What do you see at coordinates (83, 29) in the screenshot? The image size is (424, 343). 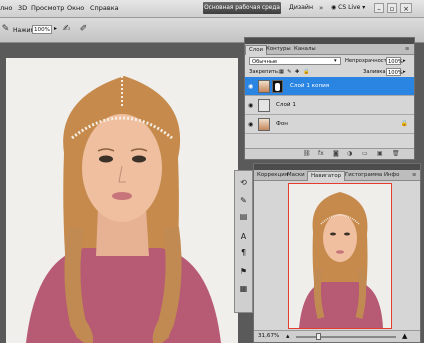 I see `tablet-pressure-icon: ✐` at bounding box center [83, 29].